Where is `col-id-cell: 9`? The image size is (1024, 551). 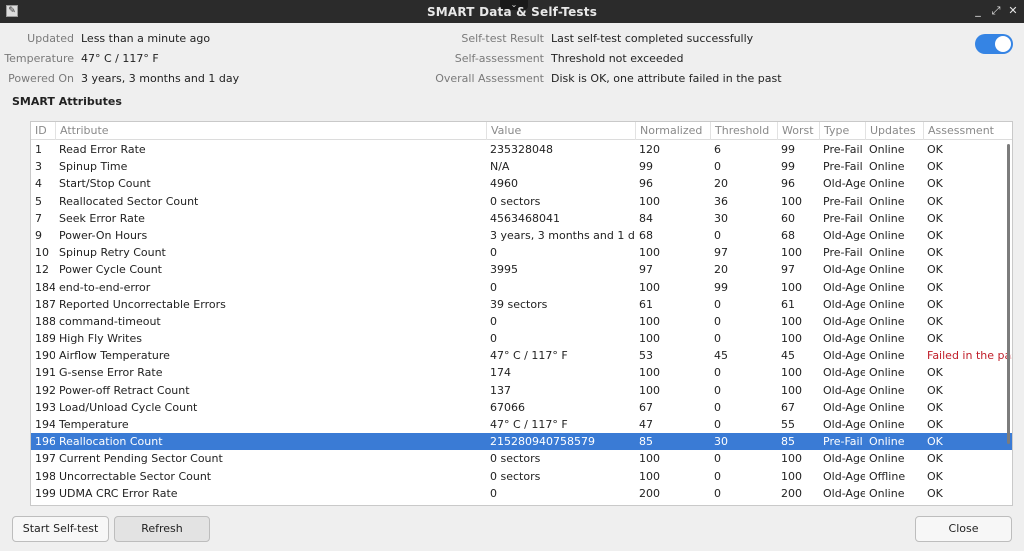 col-id-cell: 9 is located at coordinates (38, 235).